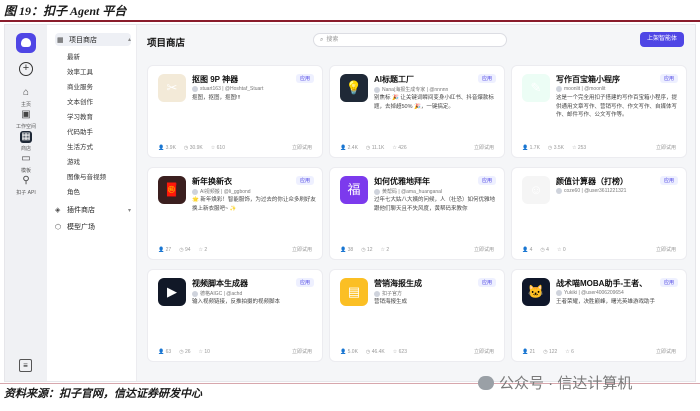  What do you see at coordinates (80, 146) in the screenshot?
I see `nav-item-lifestyle: 生活方式` at bounding box center [80, 146].